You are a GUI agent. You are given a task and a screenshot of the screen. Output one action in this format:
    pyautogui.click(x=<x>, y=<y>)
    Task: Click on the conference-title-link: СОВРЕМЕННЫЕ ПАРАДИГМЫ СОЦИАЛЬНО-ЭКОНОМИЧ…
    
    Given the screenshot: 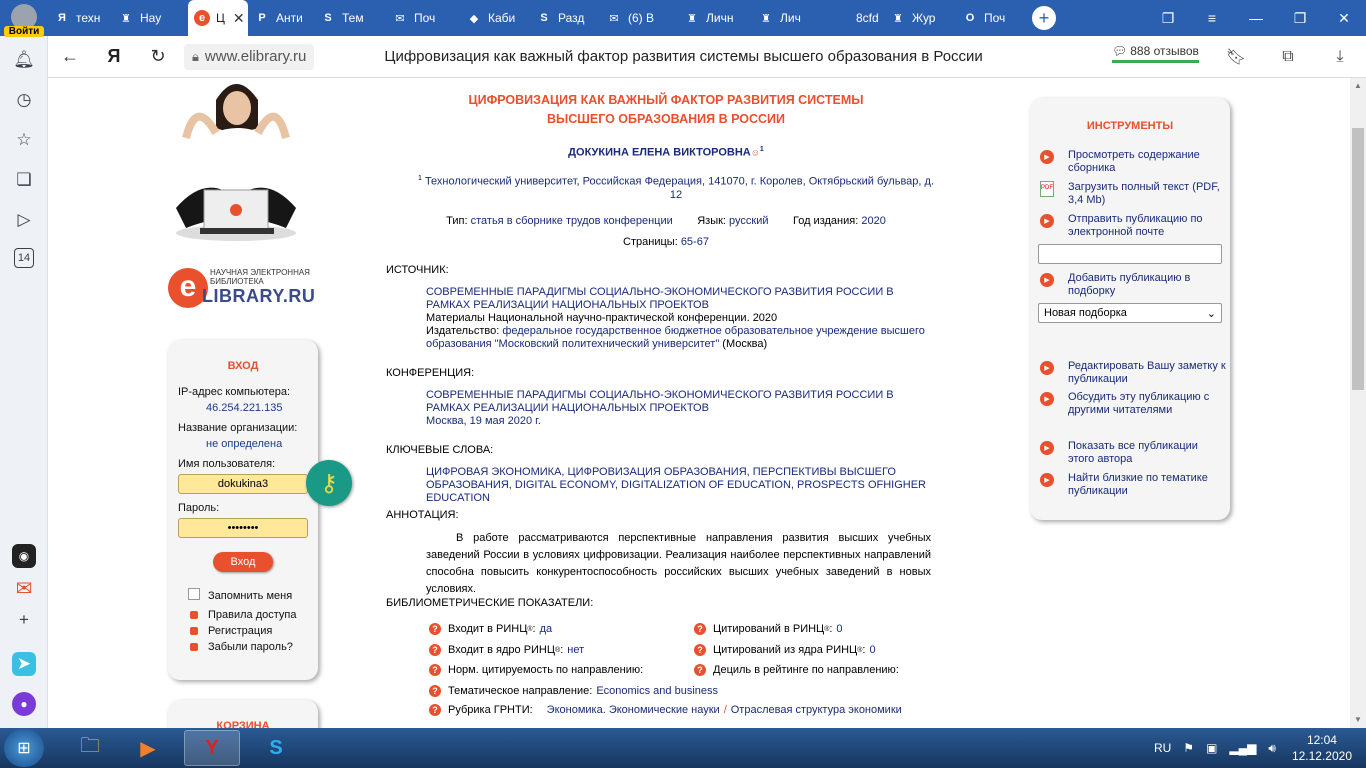 What is the action you would take?
    pyautogui.click(x=676, y=402)
    